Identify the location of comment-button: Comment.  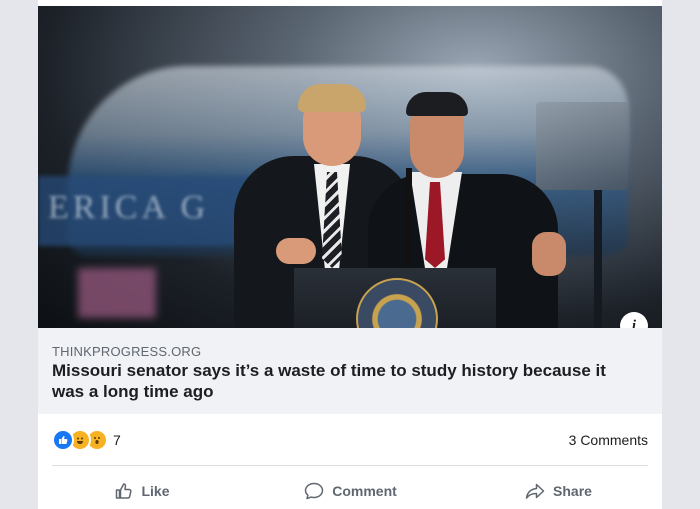
(350, 490).